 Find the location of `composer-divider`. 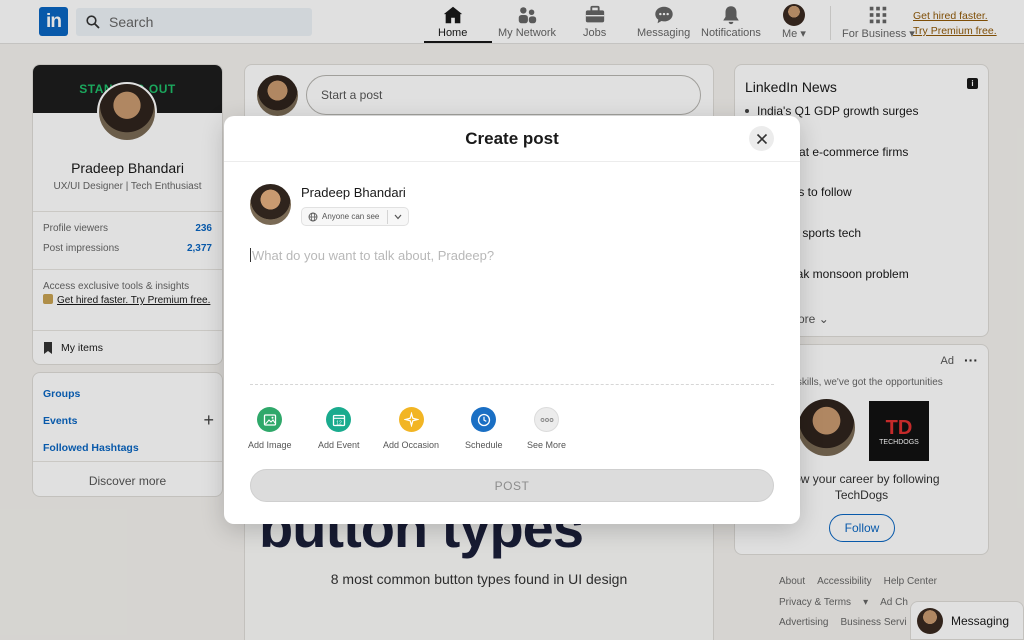

composer-divider is located at coordinates (512, 384).